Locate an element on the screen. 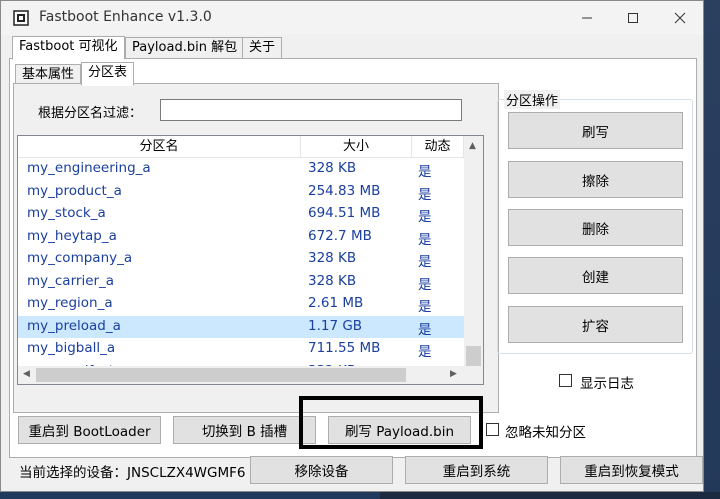  horizontal-scroll-thumb is located at coordinates (221, 375).